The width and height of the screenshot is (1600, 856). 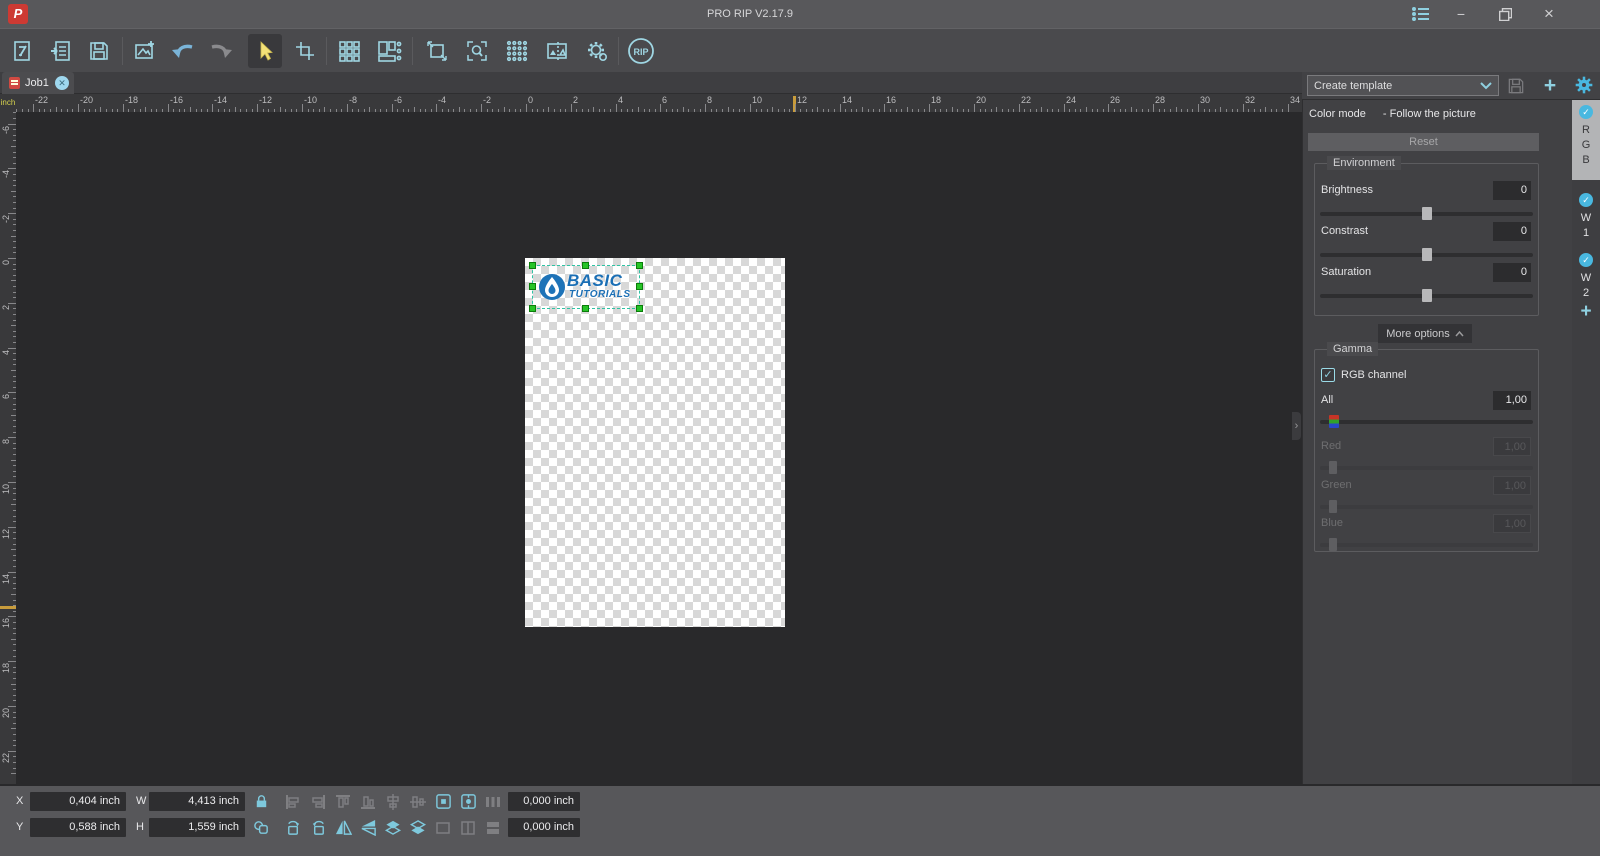 What do you see at coordinates (443, 827) in the screenshot?
I see `fit-page-icon` at bounding box center [443, 827].